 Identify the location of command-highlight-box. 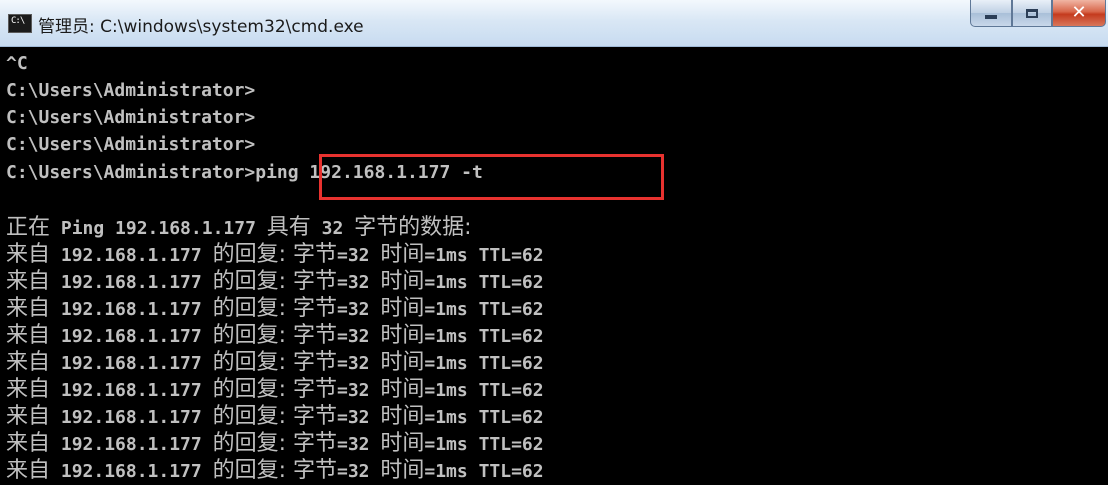
(491, 177).